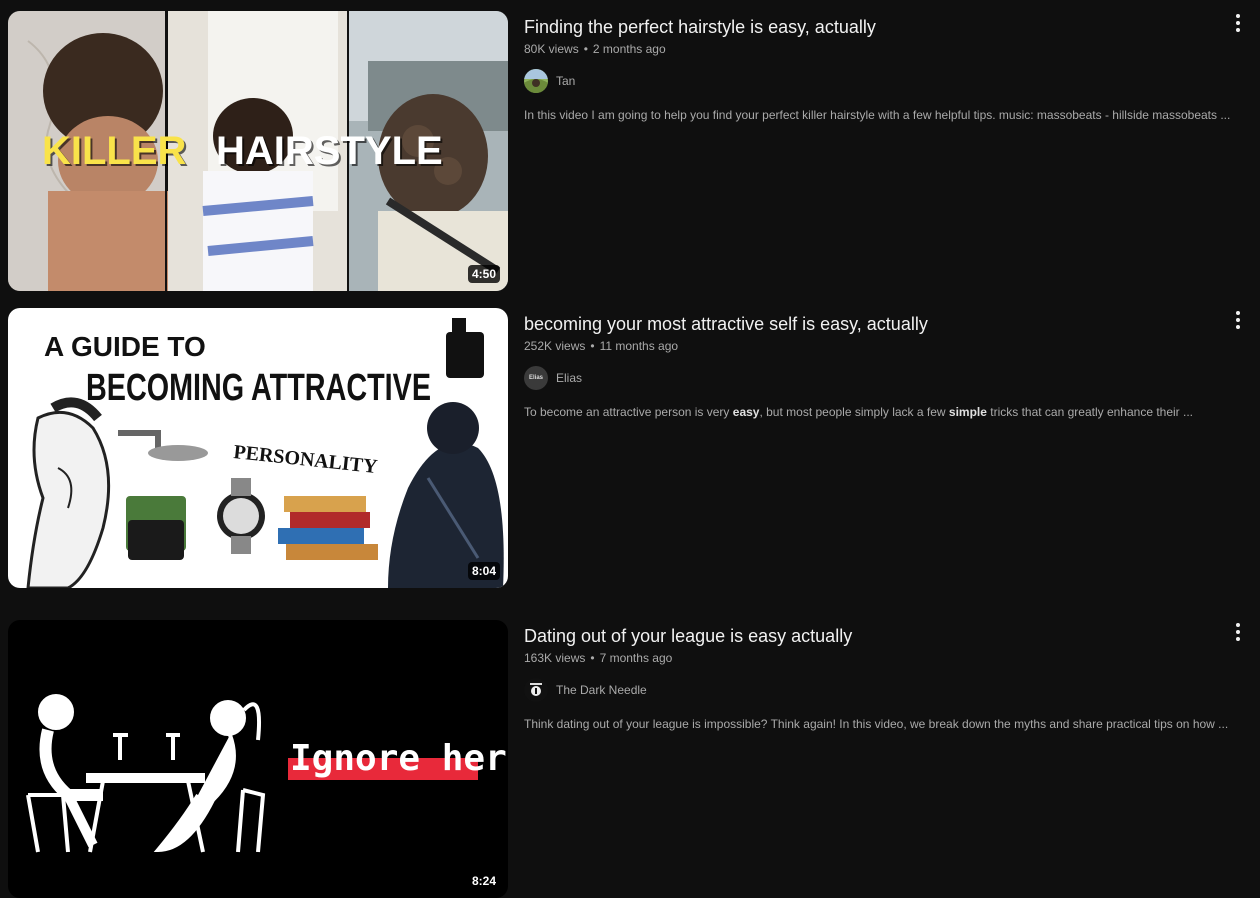  Describe the element at coordinates (551, 49) in the screenshot. I see `view-count: 80K views` at that location.